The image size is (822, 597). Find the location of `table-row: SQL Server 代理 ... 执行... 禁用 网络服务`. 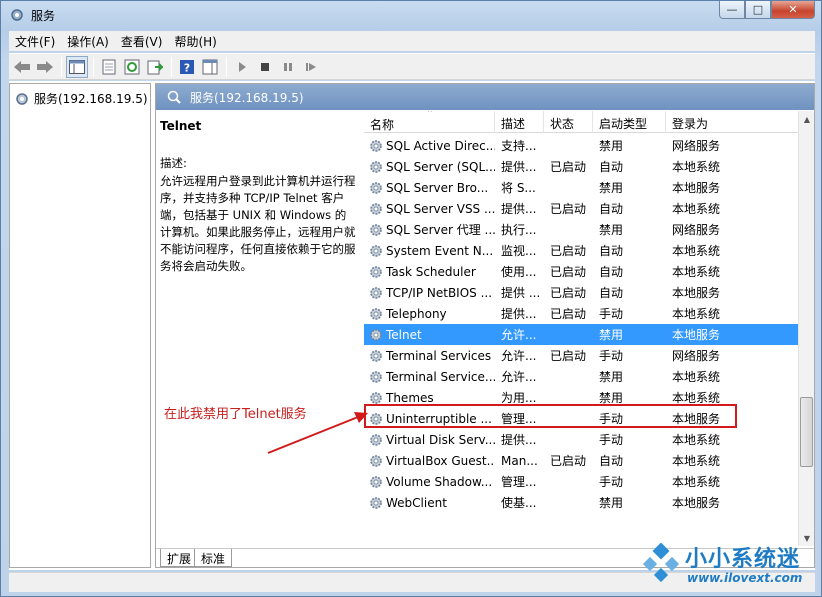

table-row: SQL Server 代理 ... 执行... 禁用 网络服务 is located at coordinates (582, 229).